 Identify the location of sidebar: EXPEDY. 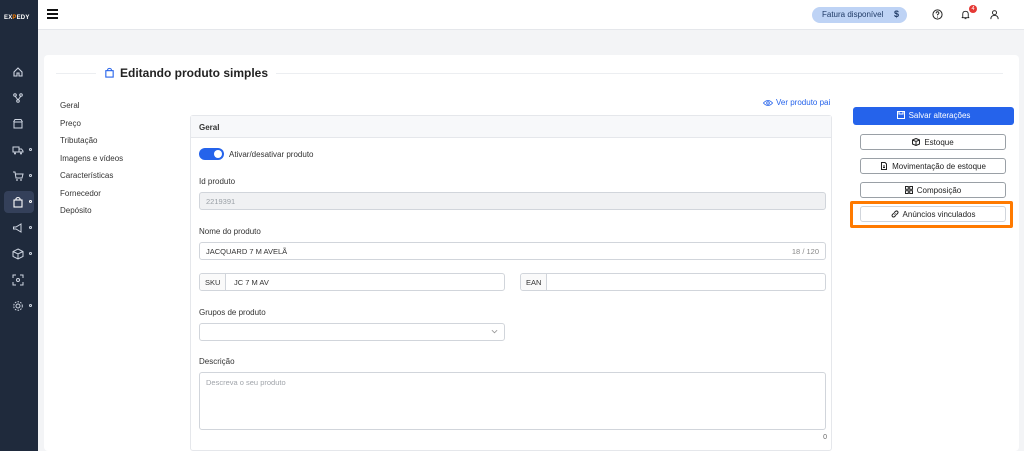
(19, 225).